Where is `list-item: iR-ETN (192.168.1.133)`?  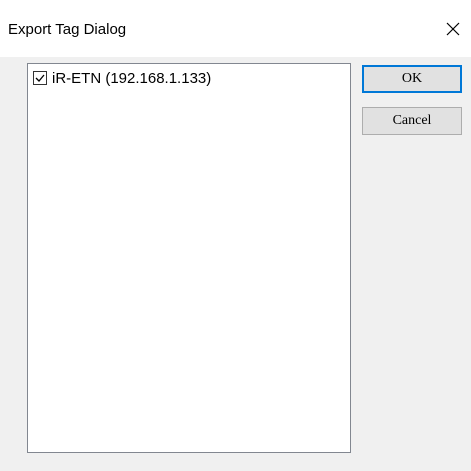
list-item: iR-ETN (192.168.1.133) is located at coordinates (122, 78).